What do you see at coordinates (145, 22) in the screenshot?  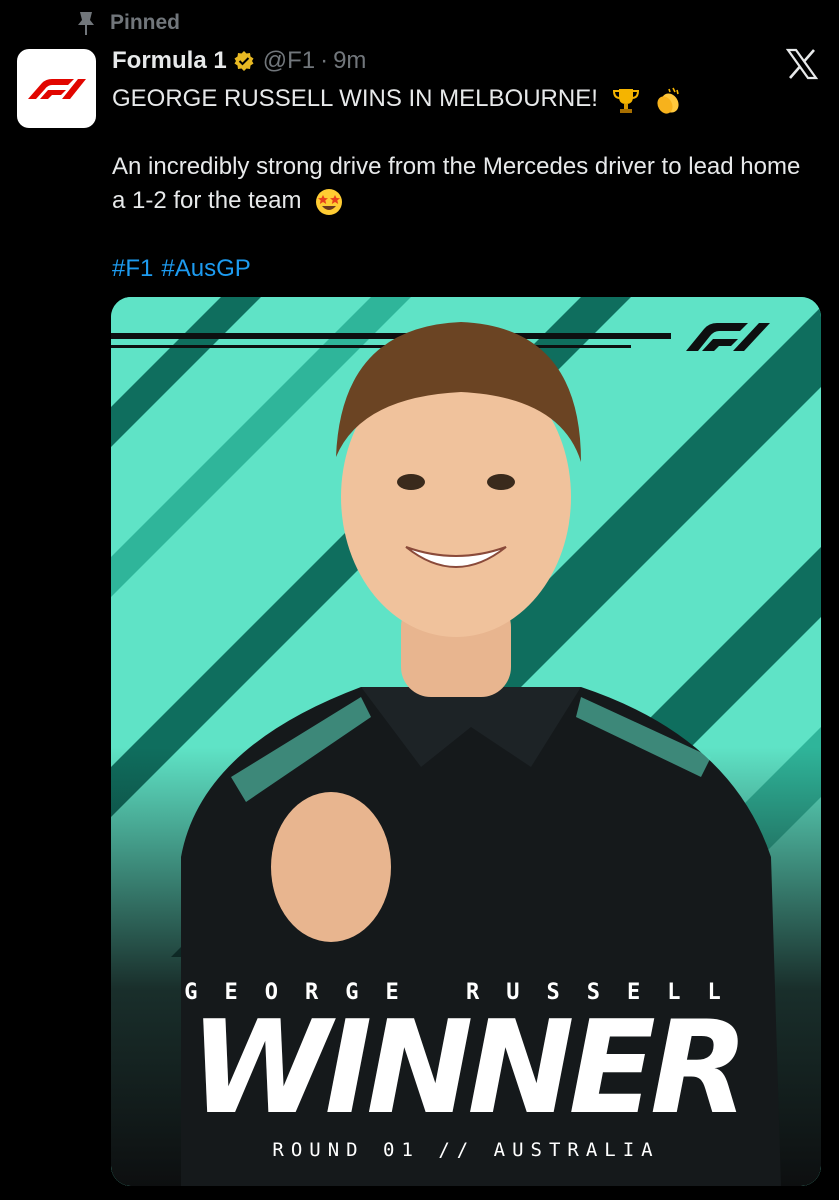 I see `pinned-label: Pinned` at bounding box center [145, 22].